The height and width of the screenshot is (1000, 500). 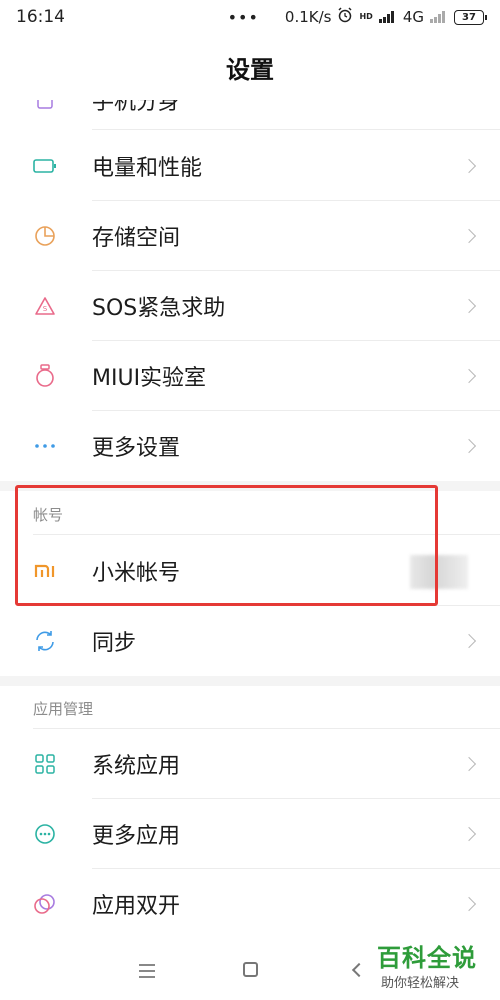 I want to click on sync-icon, so click(x=45, y=641).